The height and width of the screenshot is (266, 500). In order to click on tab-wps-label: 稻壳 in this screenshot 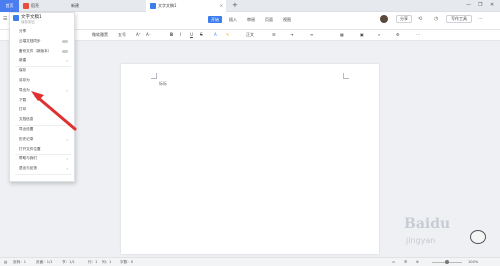, I will do `click(35, 5)`.